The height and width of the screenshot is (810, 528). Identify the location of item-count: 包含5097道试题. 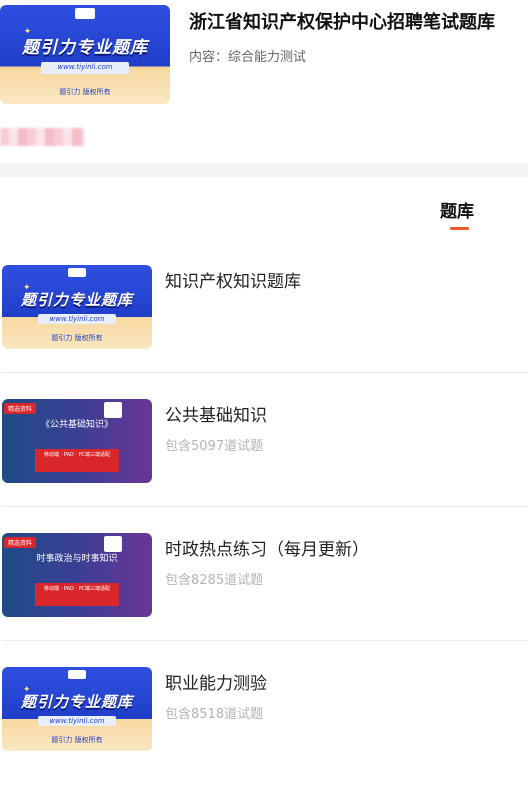
(214, 446).